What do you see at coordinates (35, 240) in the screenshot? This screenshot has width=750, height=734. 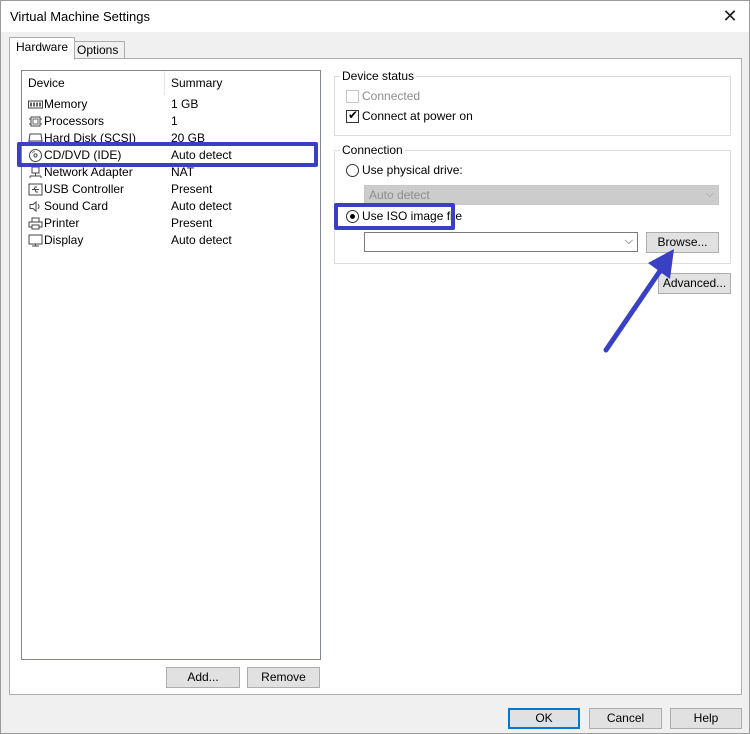 I see `display-icon` at bounding box center [35, 240].